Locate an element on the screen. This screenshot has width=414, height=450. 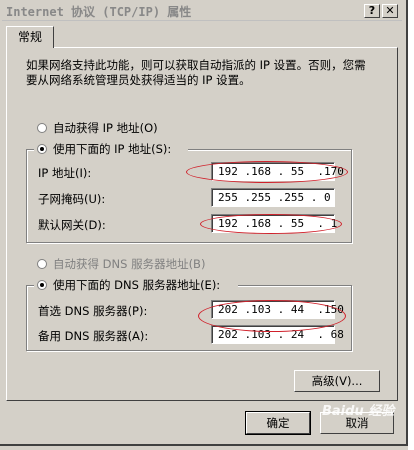
background-strip is located at coordinates (411, 225).